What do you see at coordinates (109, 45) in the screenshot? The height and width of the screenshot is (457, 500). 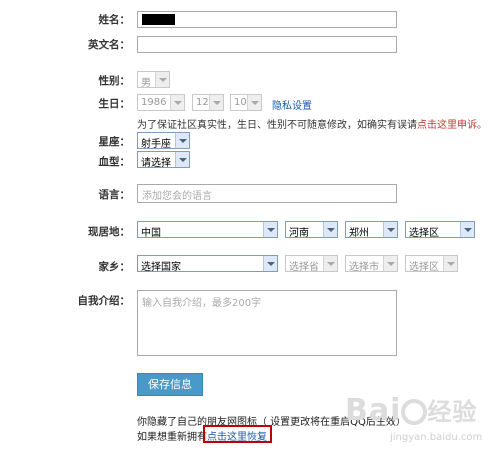 I see `english-name-label: 英文名：` at bounding box center [109, 45].